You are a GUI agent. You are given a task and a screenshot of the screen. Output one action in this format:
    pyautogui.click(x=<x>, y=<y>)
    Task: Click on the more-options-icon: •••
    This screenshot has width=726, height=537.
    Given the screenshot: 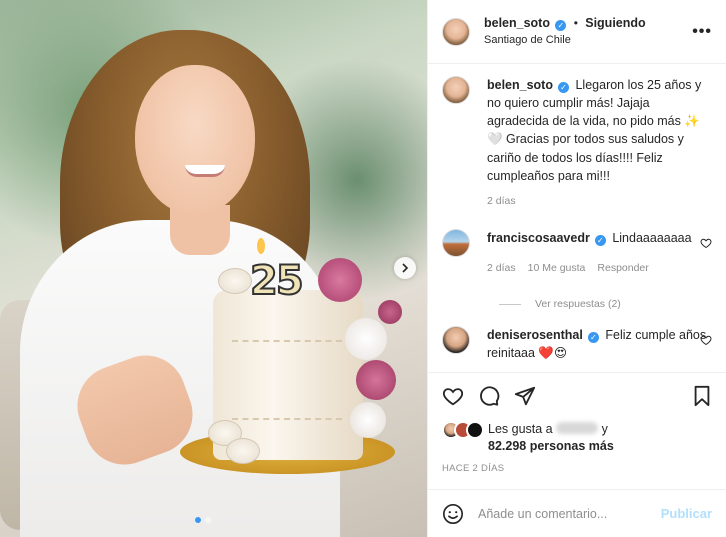 What is the action you would take?
    pyautogui.click(x=702, y=32)
    